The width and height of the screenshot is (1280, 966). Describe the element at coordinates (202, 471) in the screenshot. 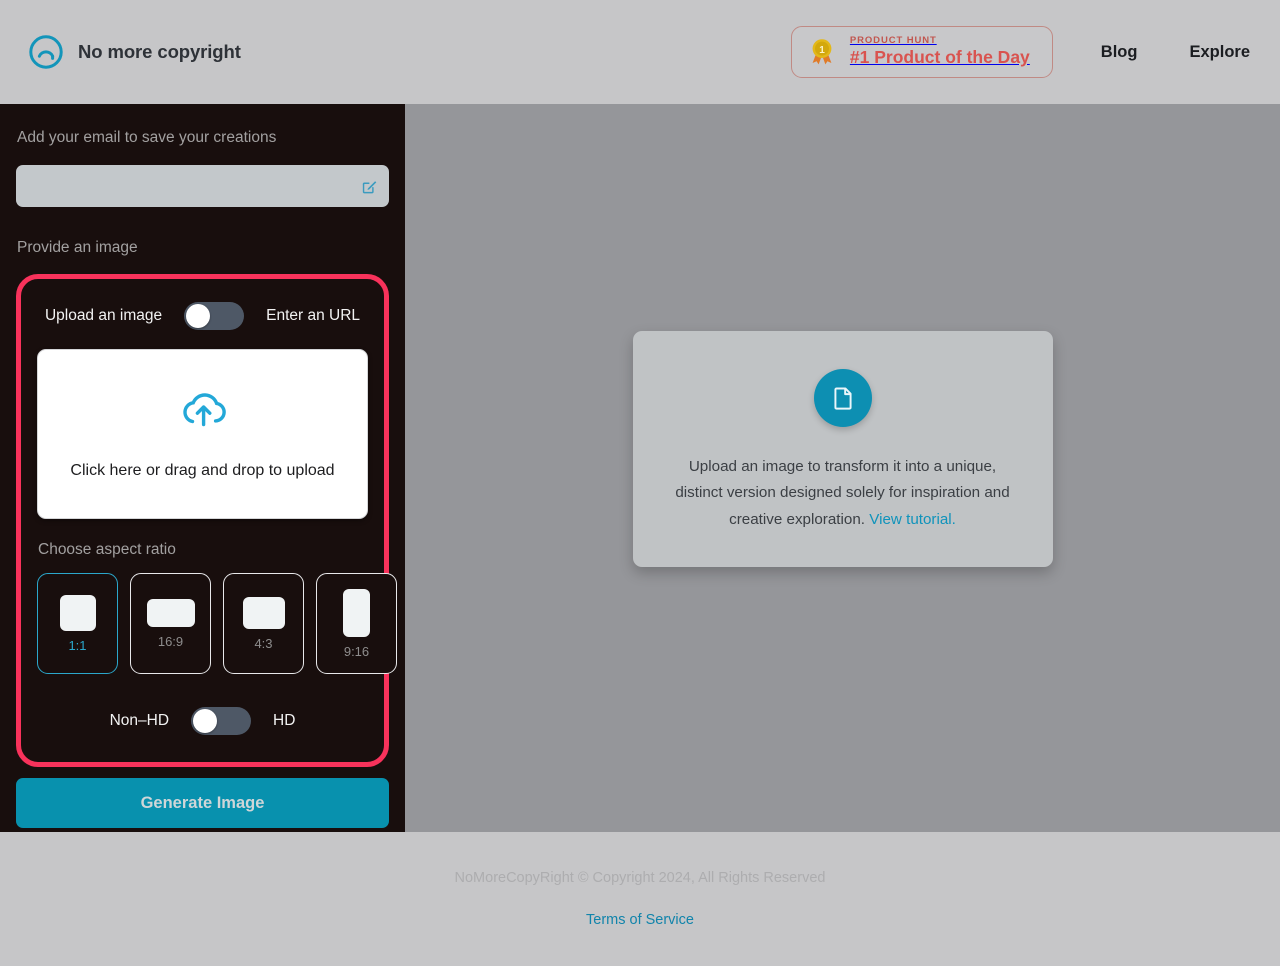

I see `dropzone-text: Click here or drag and drop to upload` at that location.